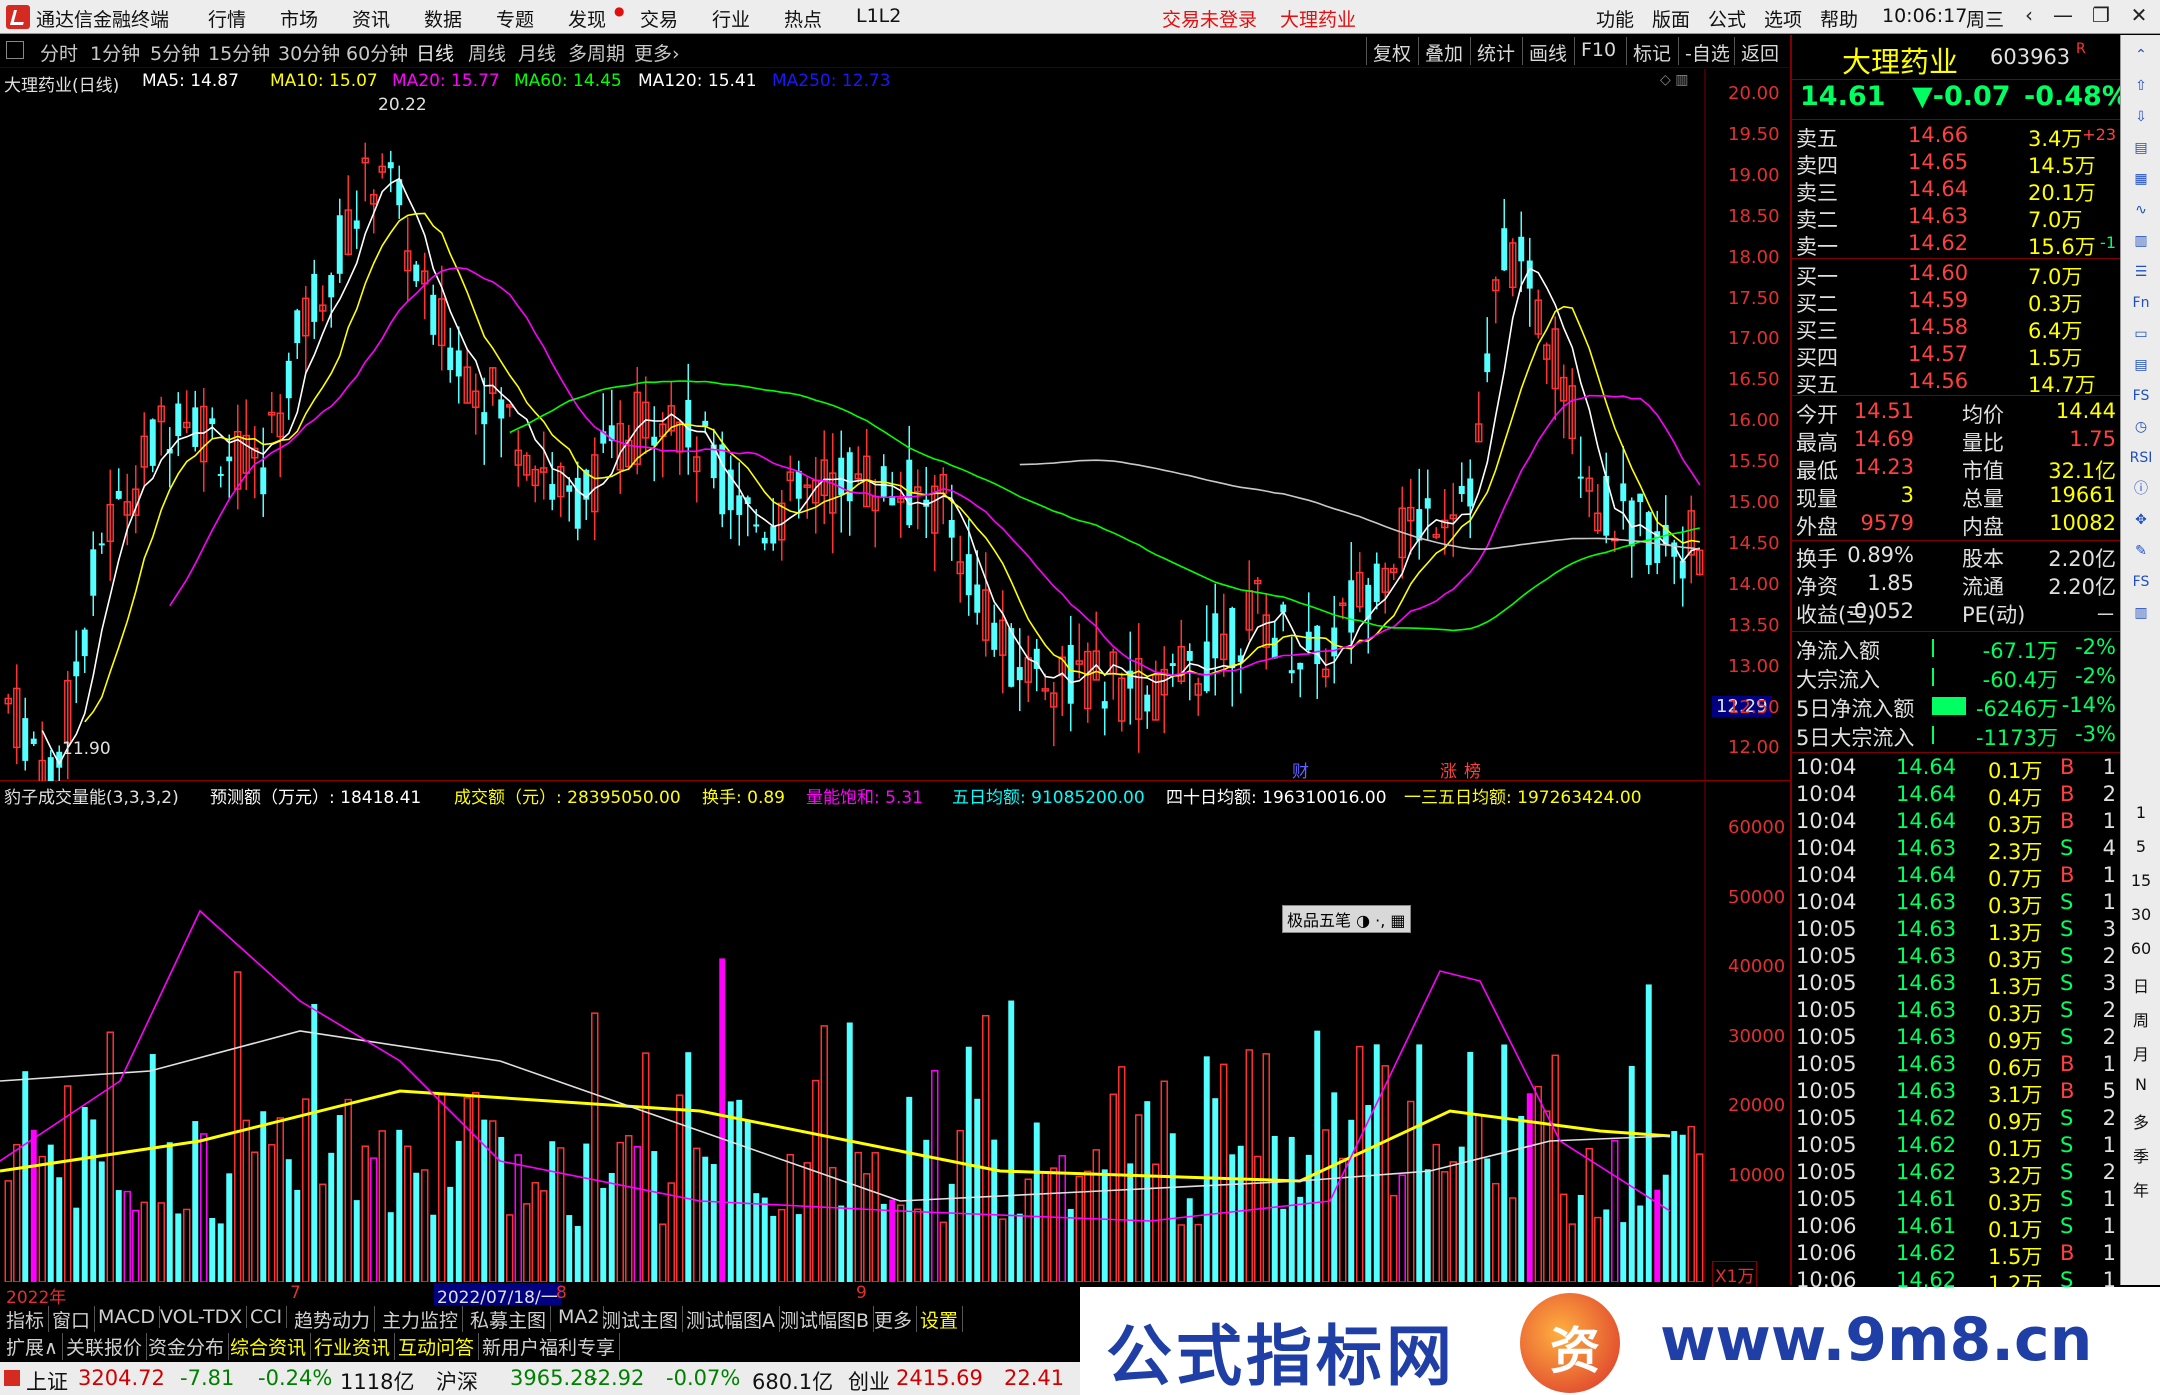  Describe the element at coordinates (2029, 16) in the screenshot. I see `back-icon: ‹` at that location.